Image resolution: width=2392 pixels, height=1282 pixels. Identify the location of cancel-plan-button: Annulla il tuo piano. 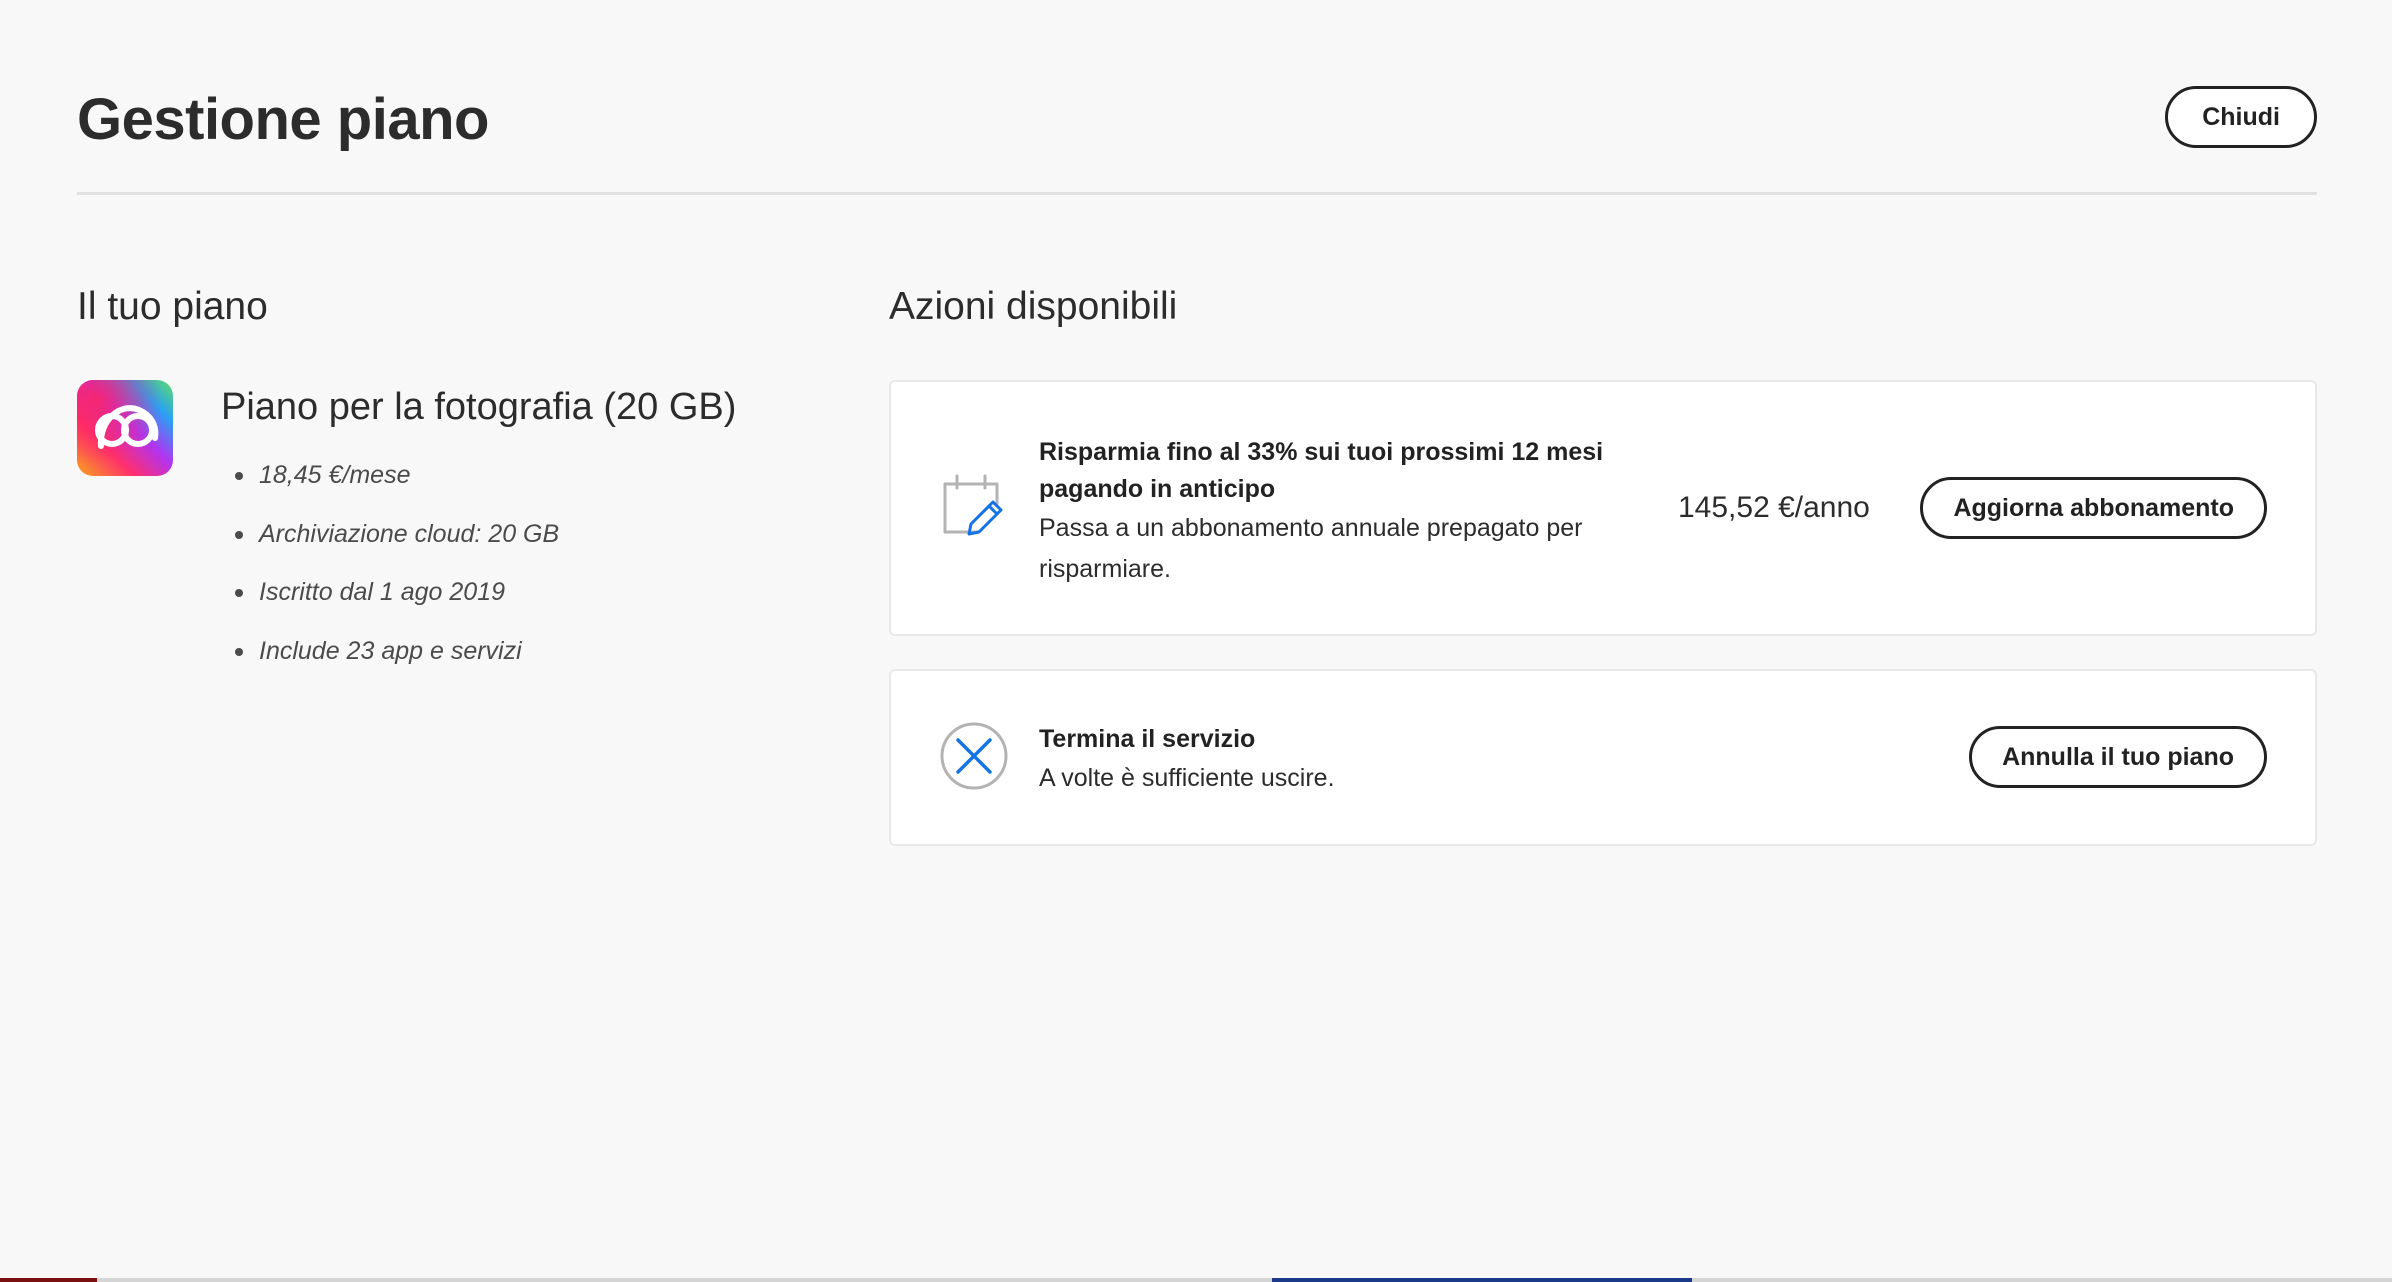
(2118, 757).